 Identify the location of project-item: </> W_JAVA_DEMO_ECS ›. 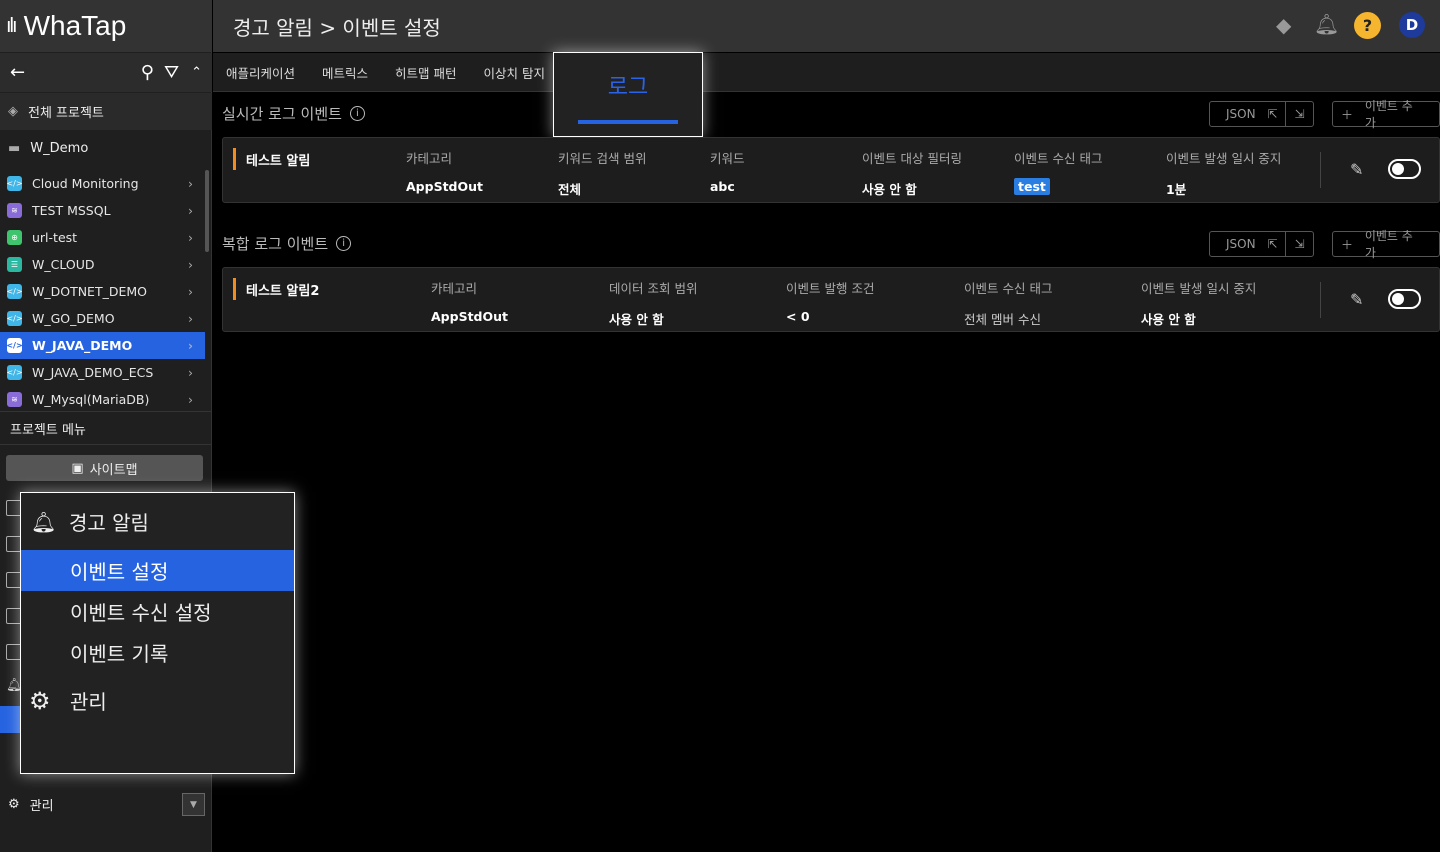
(102, 372).